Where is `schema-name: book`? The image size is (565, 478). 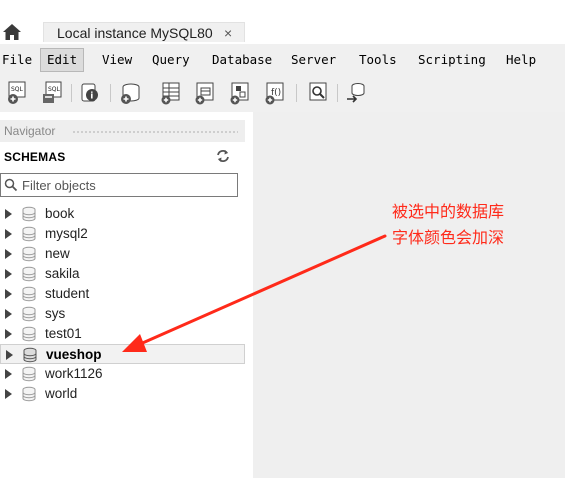 schema-name: book is located at coordinates (60, 213).